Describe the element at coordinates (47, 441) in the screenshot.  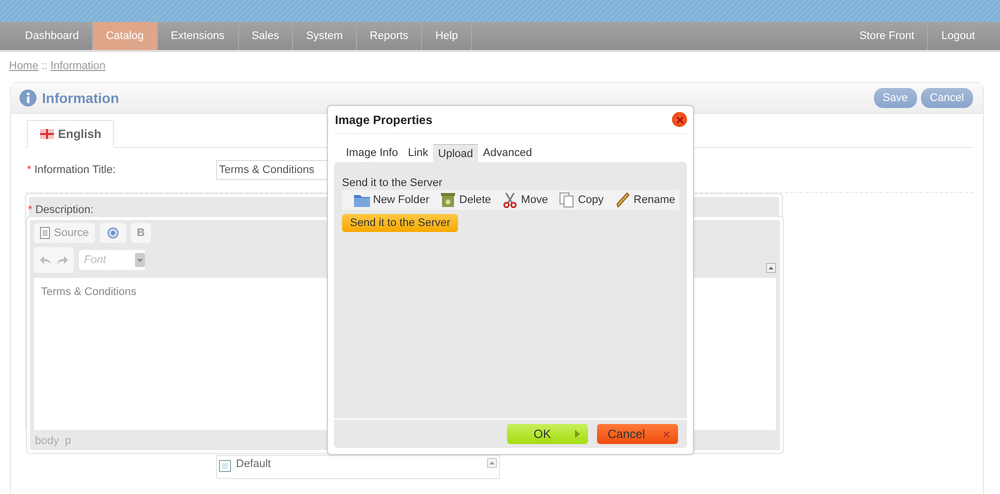
I see `element-path-item: body` at that location.